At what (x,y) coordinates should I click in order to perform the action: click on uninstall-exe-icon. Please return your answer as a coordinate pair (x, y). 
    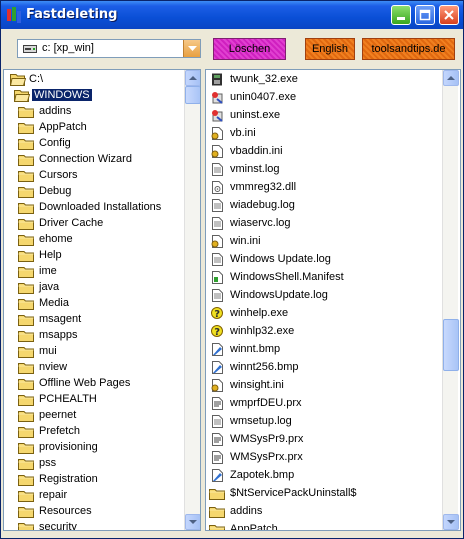
    Looking at the image, I should click on (217, 98).